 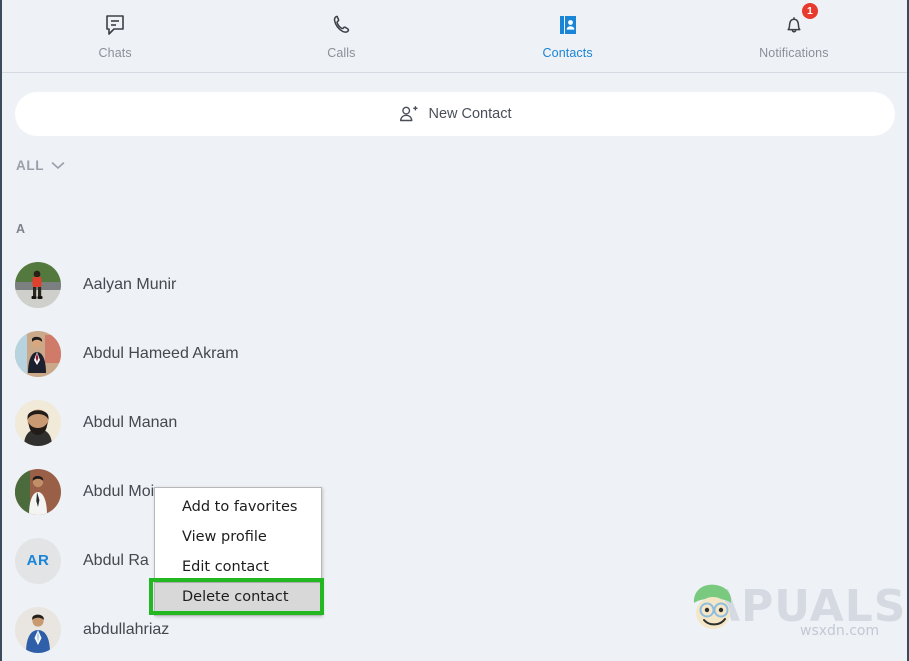 I want to click on contact-row-abdul-hameed-akram: Abdul Hameed Akram, so click(x=454, y=353).